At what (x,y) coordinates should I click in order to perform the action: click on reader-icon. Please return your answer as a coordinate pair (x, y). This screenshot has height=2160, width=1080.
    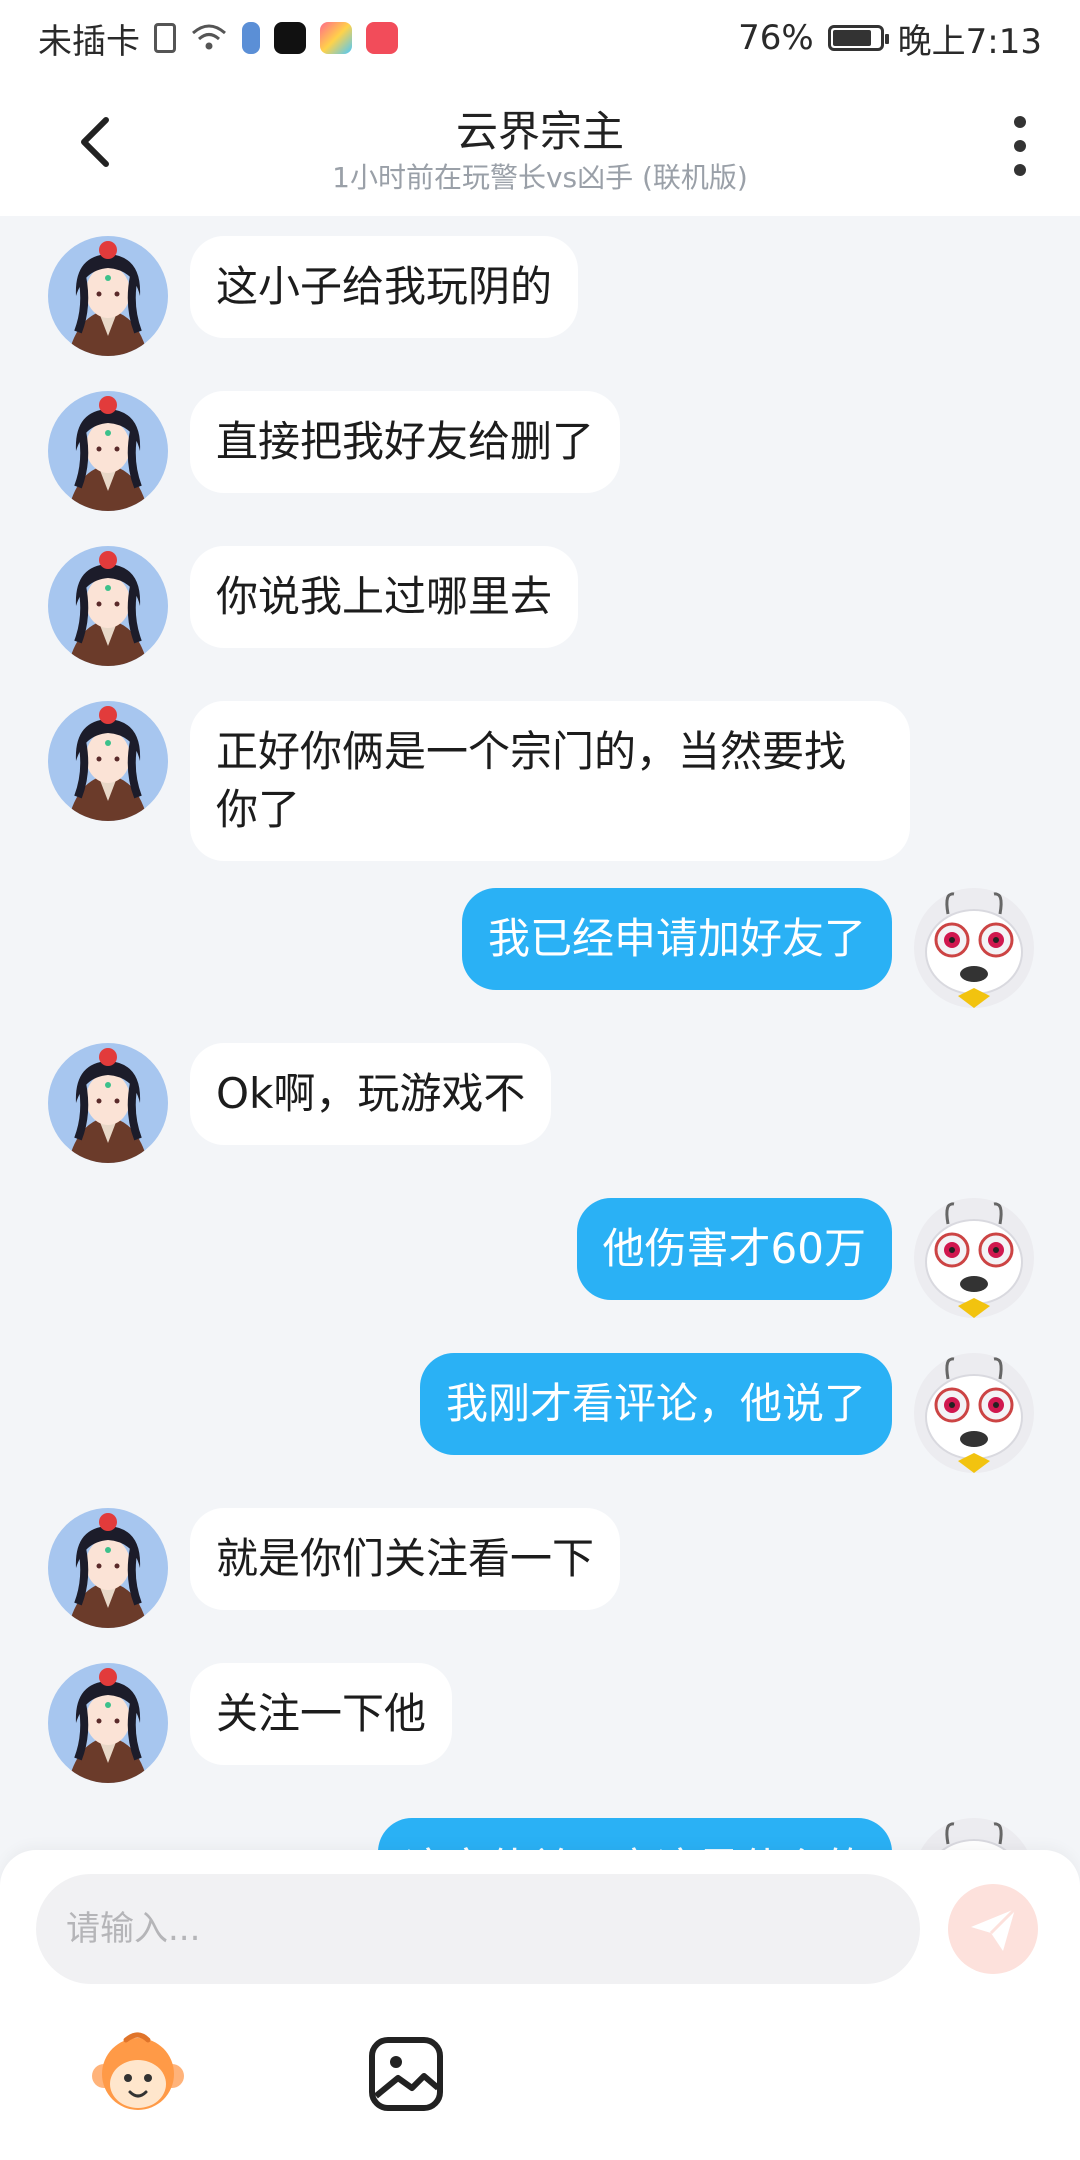
    Looking at the image, I should click on (382, 38).